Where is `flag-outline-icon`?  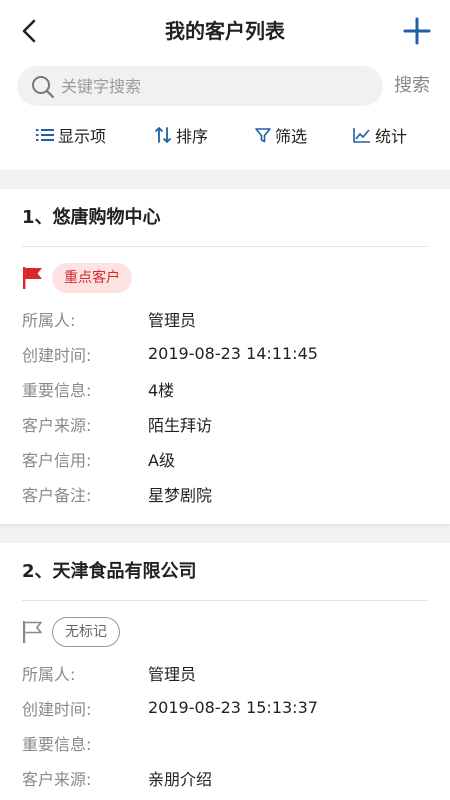
flag-outline-icon is located at coordinates (33, 632).